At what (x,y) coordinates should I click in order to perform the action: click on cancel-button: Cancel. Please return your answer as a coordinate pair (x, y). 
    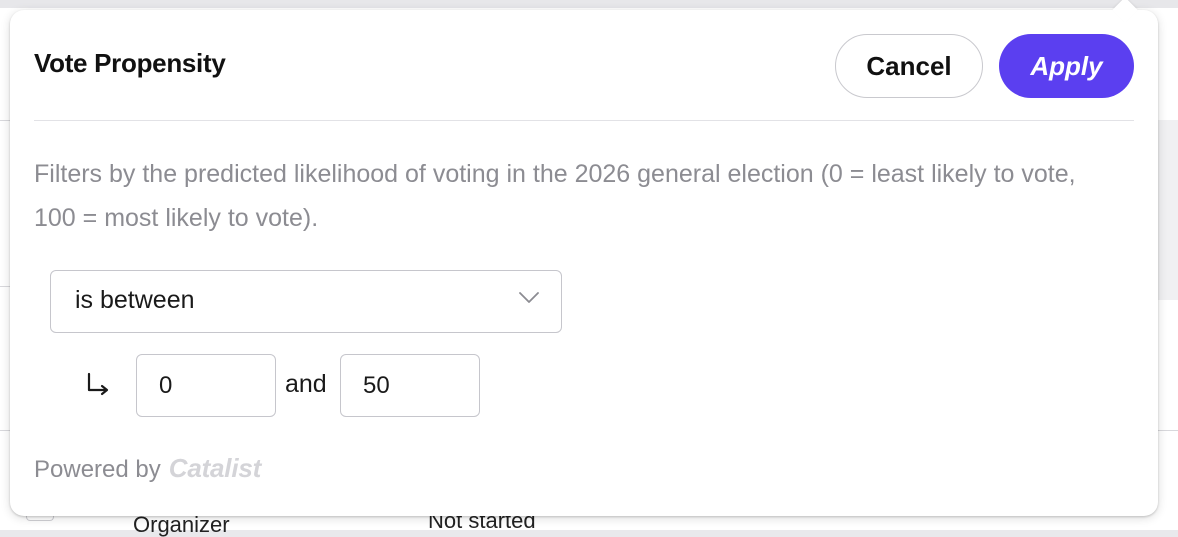
    Looking at the image, I should click on (909, 66).